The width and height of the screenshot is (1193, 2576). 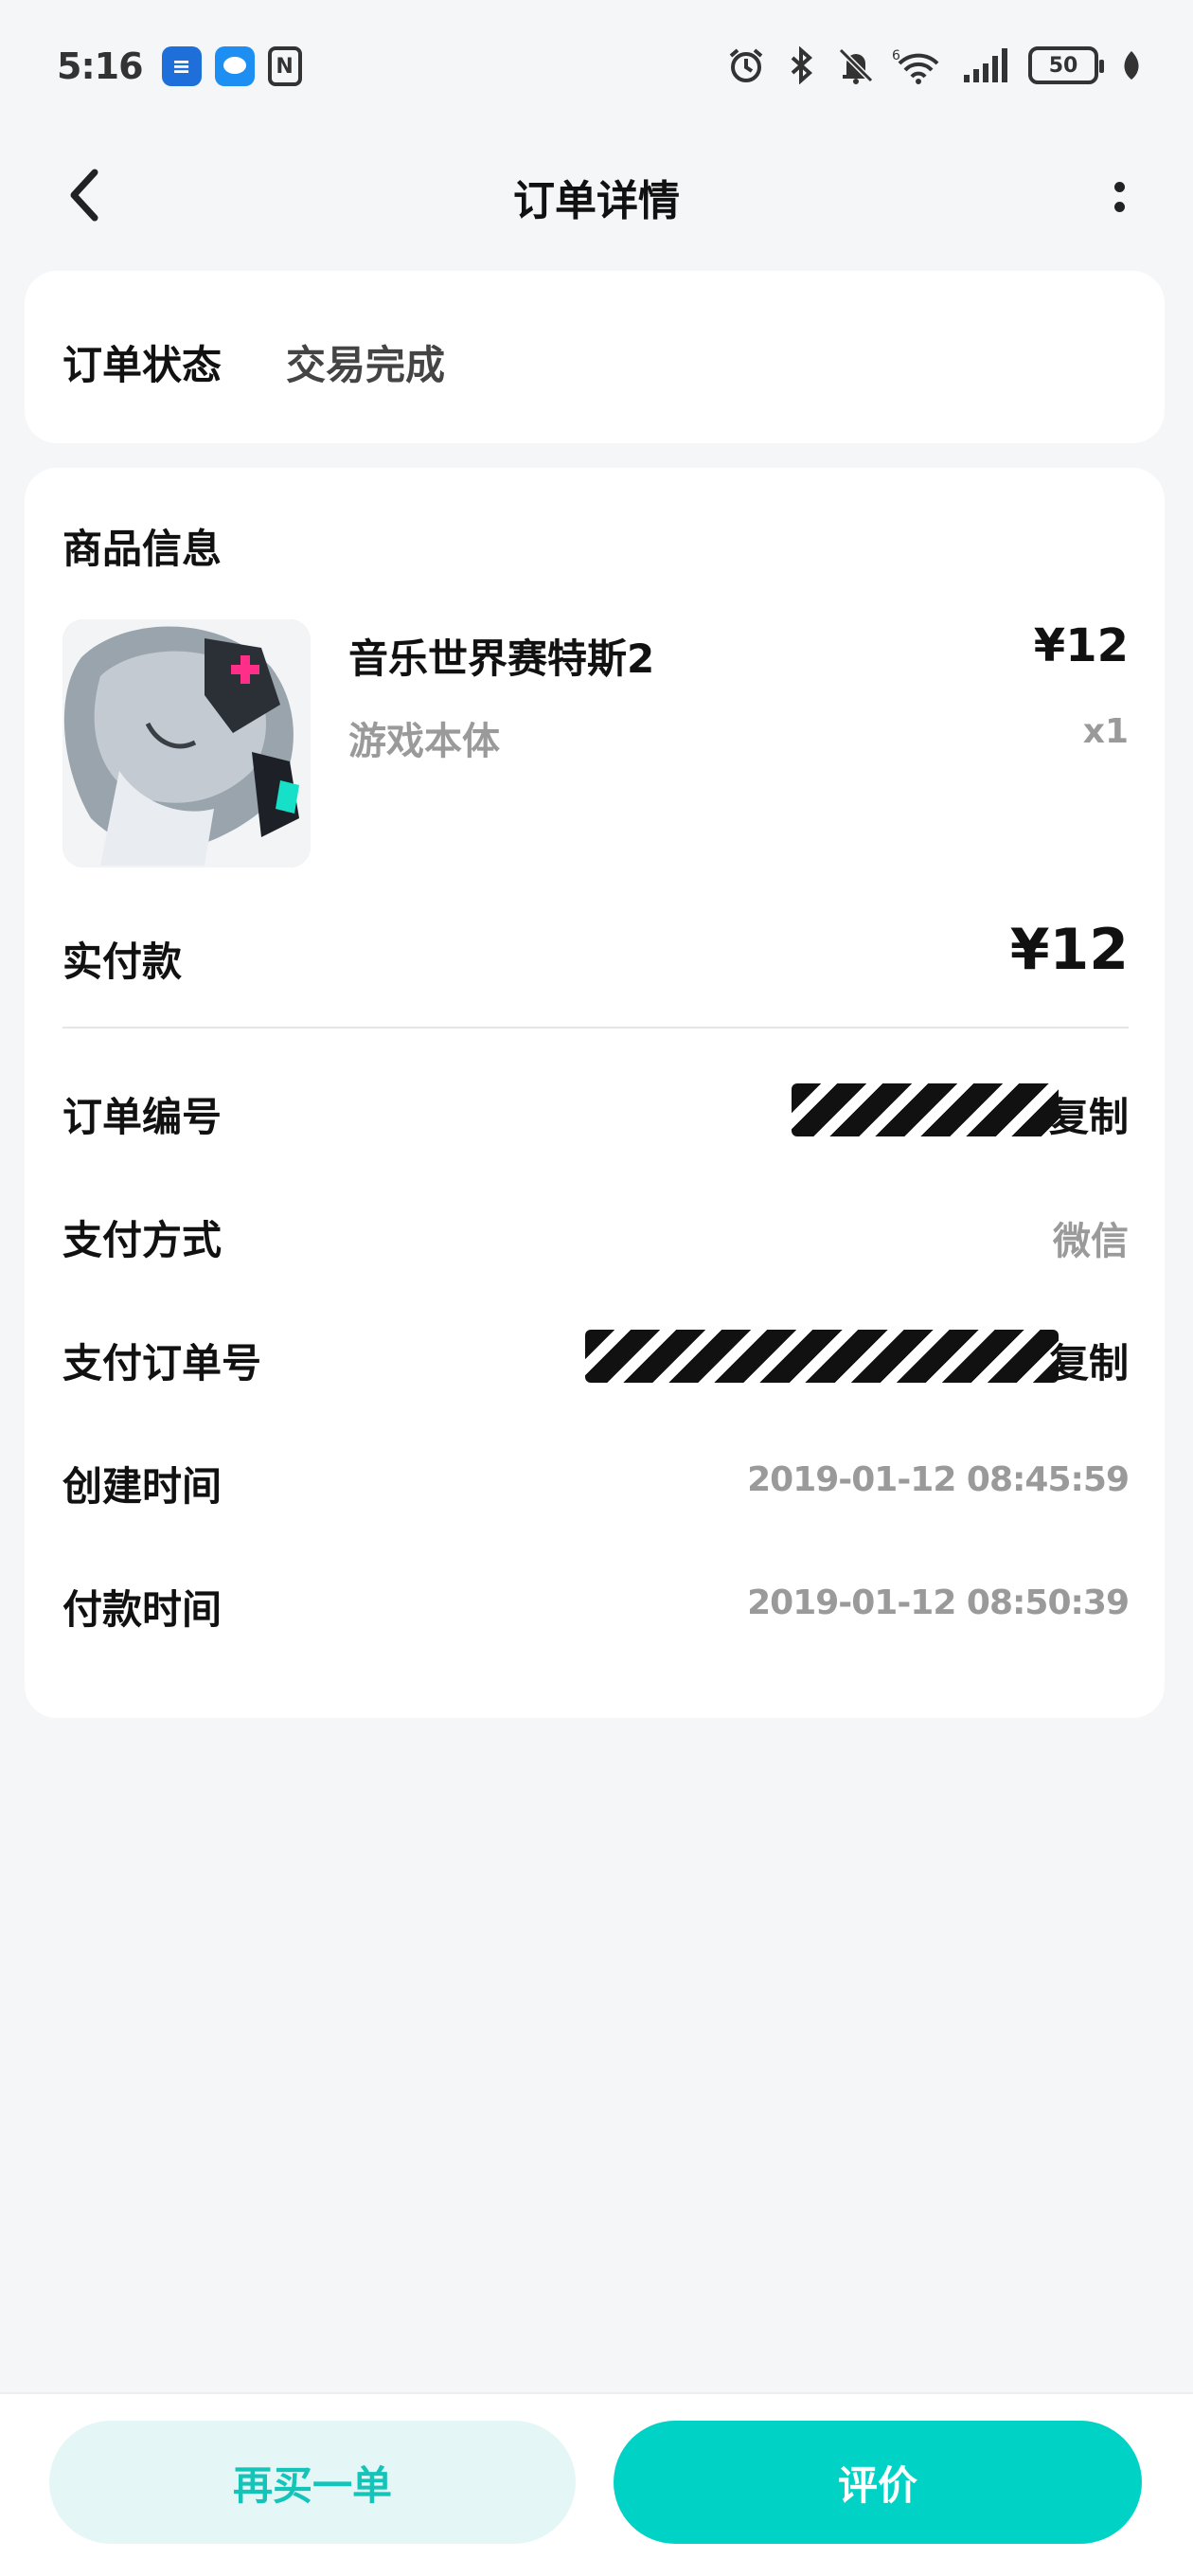 What do you see at coordinates (424, 741) in the screenshot?
I see `product-variant: 游戏本体` at bounding box center [424, 741].